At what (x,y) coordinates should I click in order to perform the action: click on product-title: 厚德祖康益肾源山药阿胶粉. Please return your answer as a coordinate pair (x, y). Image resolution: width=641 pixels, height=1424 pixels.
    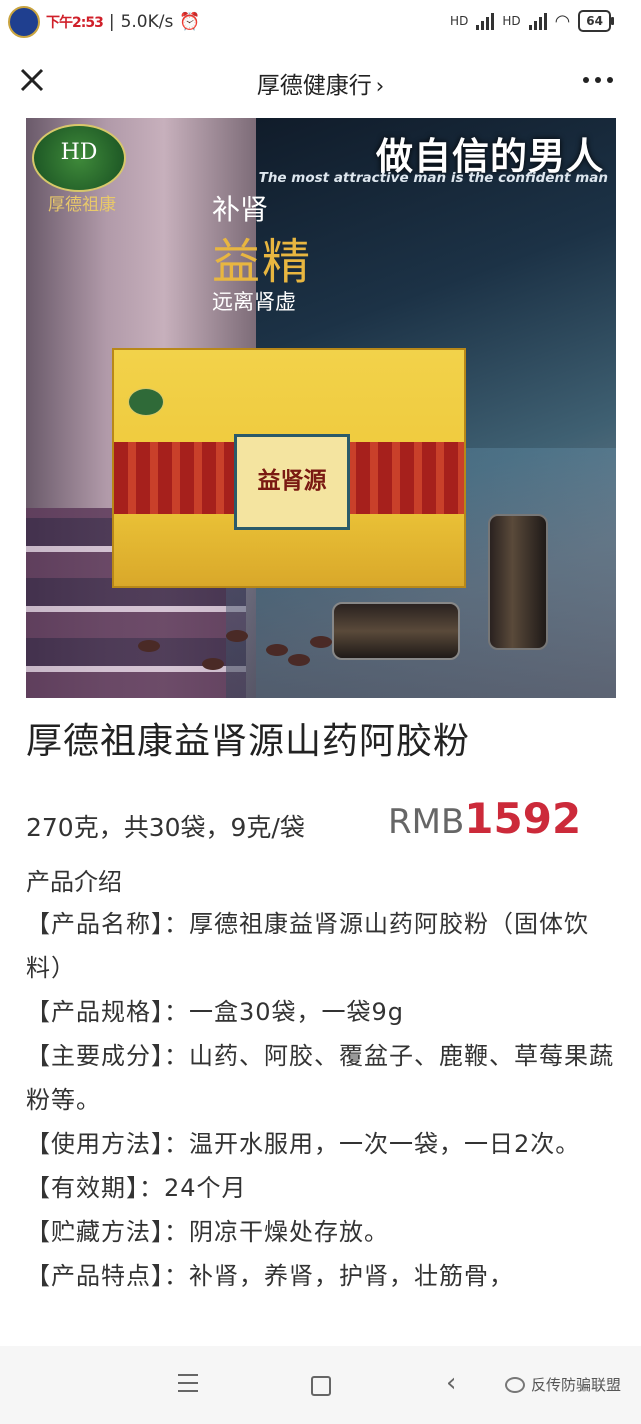
    Looking at the image, I should click on (248, 741).